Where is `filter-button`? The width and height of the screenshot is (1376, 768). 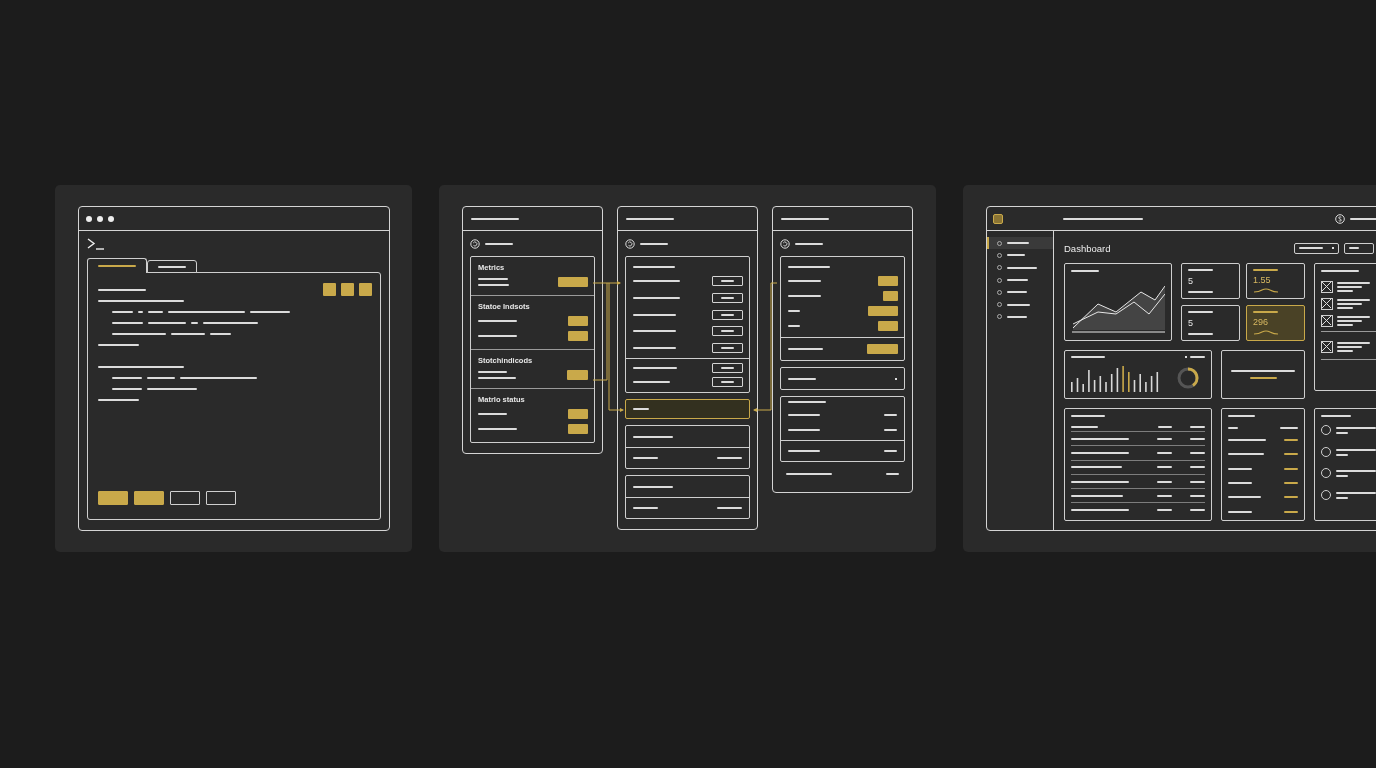
filter-button is located at coordinates (1359, 248).